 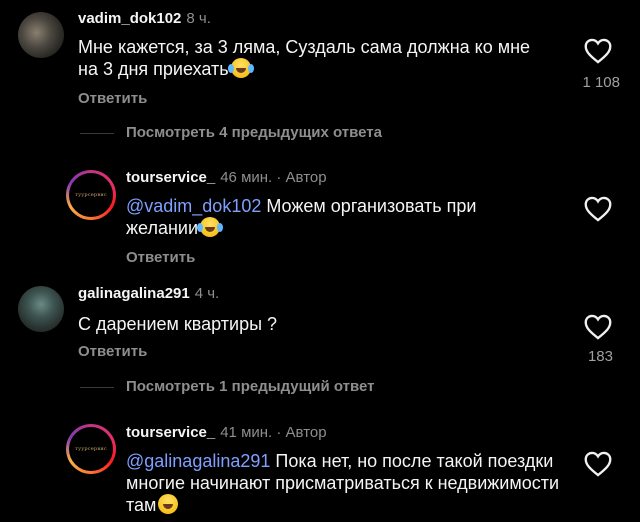 What do you see at coordinates (168, 504) in the screenshot?
I see `grinning-face-icon` at bounding box center [168, 504].